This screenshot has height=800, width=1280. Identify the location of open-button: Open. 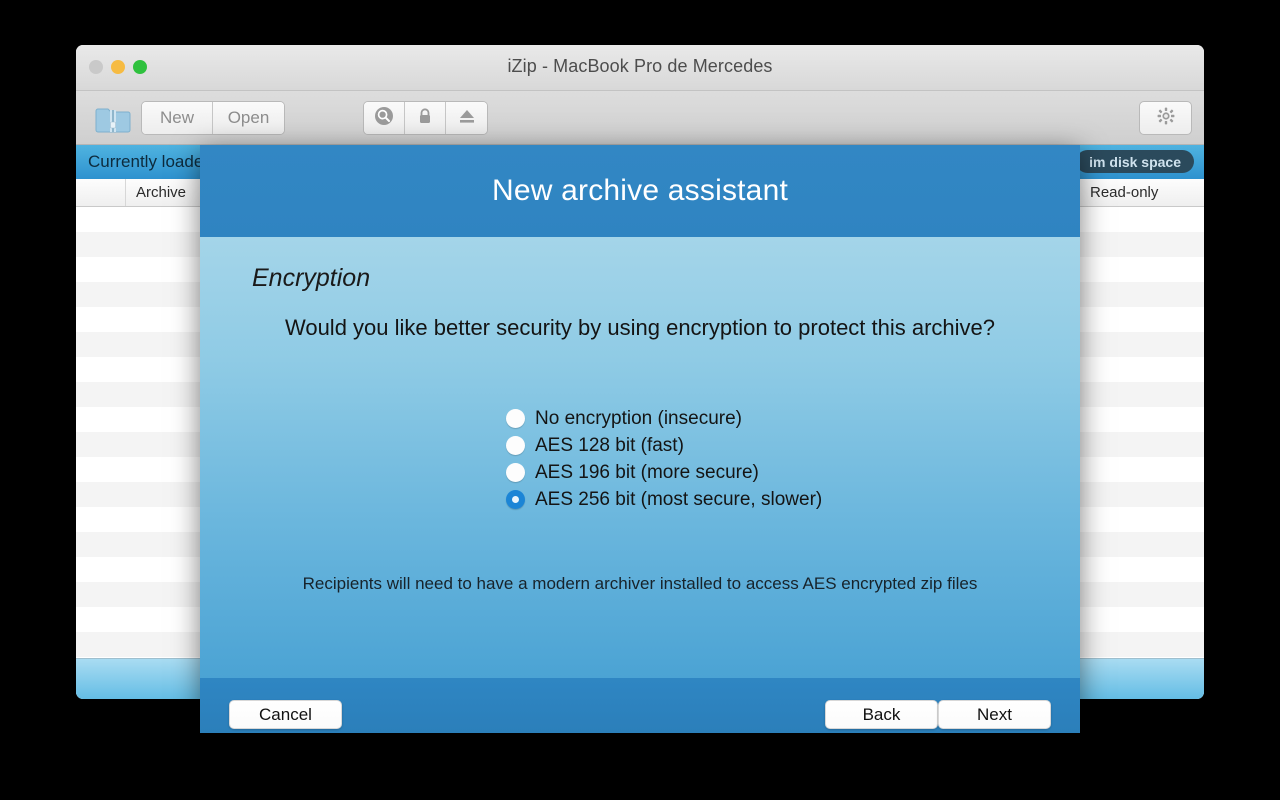
(248, 118).